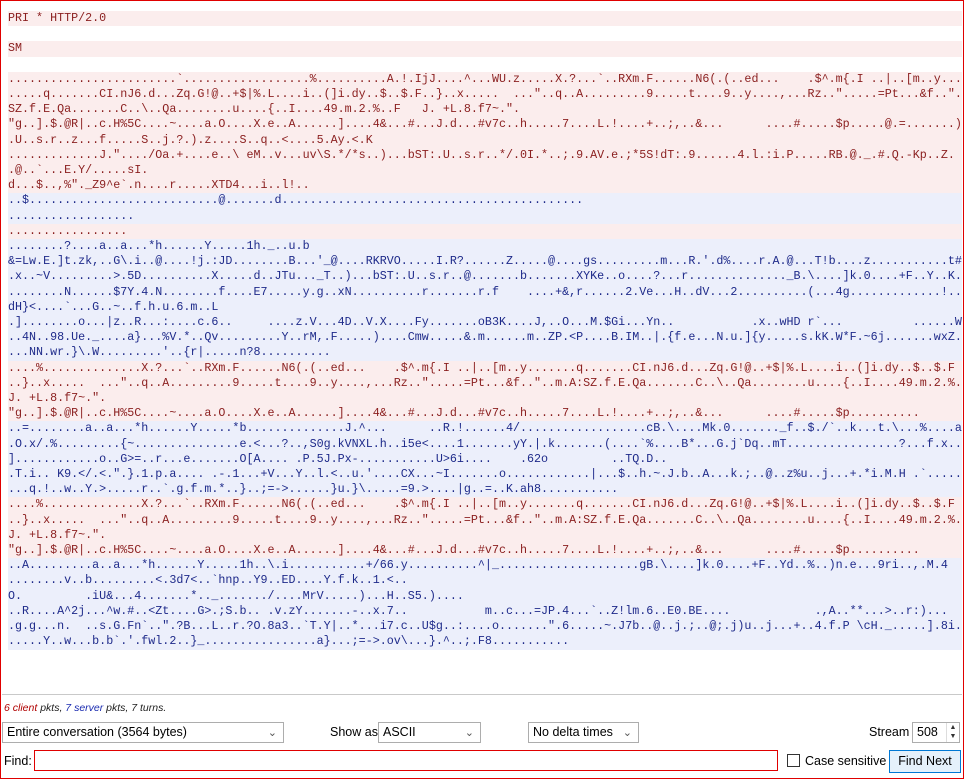  I want to click on conversation-summary: 6 client pkts, 7 server pkts, 7 turns., so click(85, 708).